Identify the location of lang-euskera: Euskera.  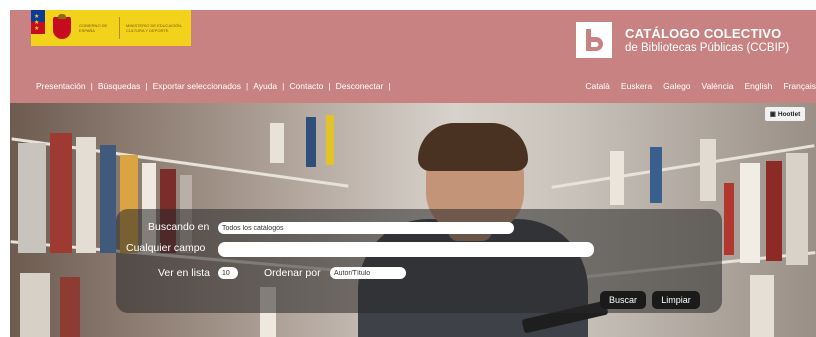
(636, 86).